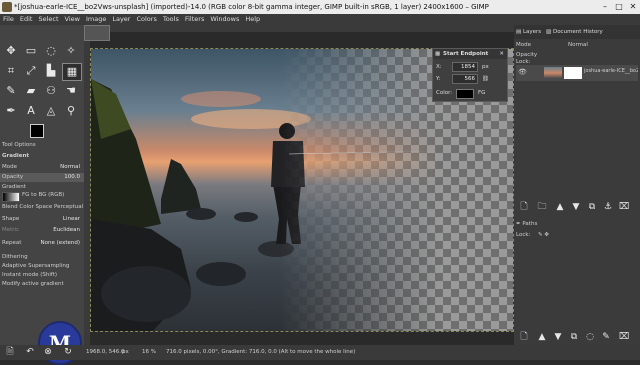  Describe the element at coordinates (439, 67) in the screenshot. I see `x-label: X:` at that location.